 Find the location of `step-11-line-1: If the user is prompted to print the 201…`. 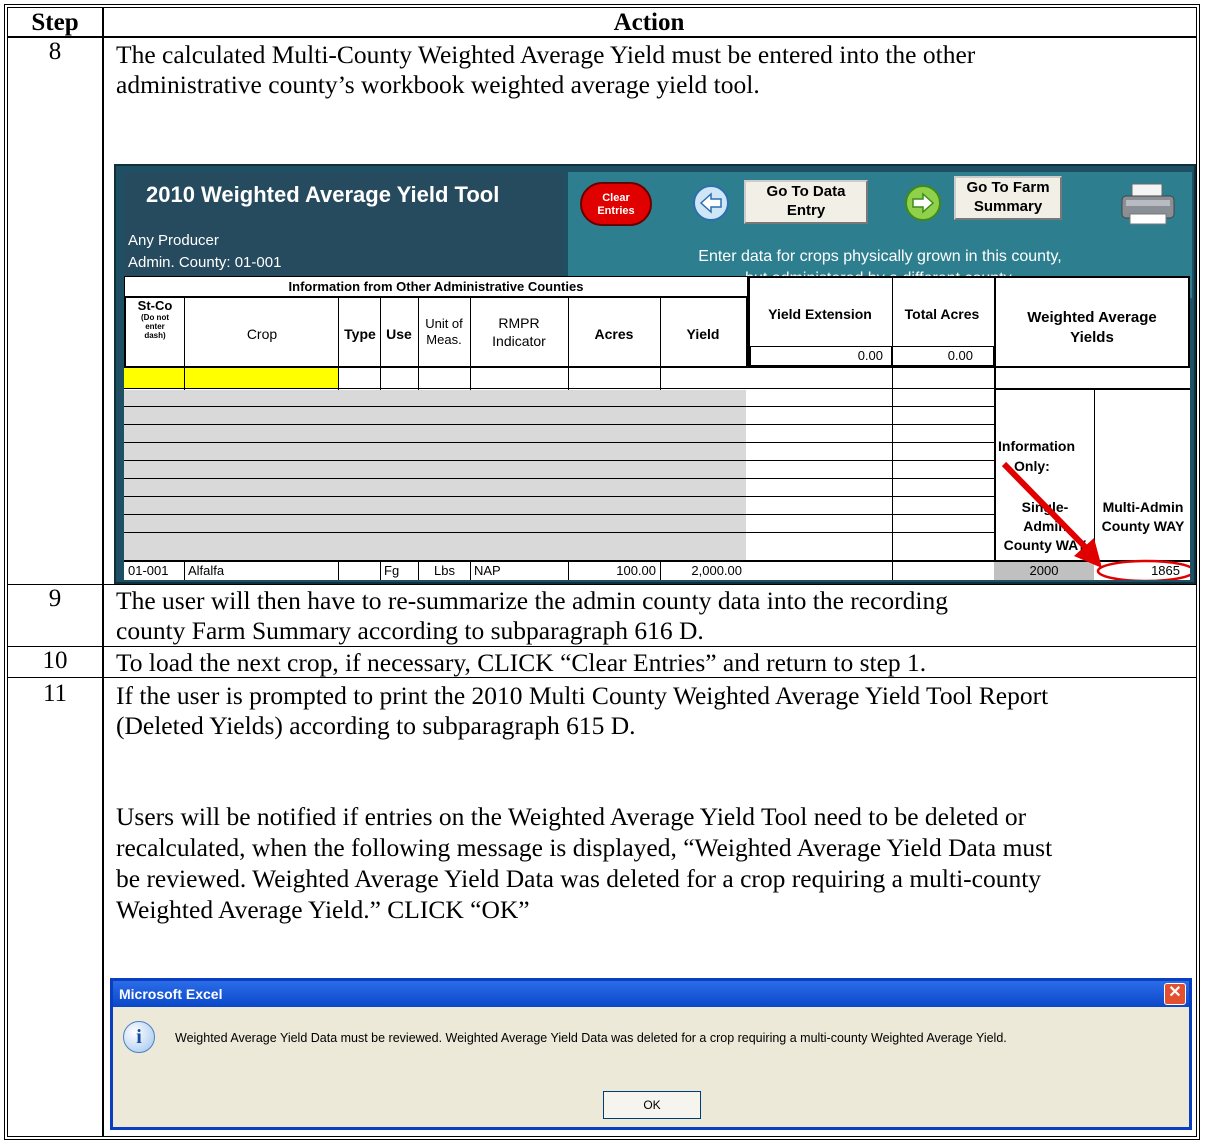

step-11-line-1: If the user is prompted to print the 201… is located at coordinates (582, 695).